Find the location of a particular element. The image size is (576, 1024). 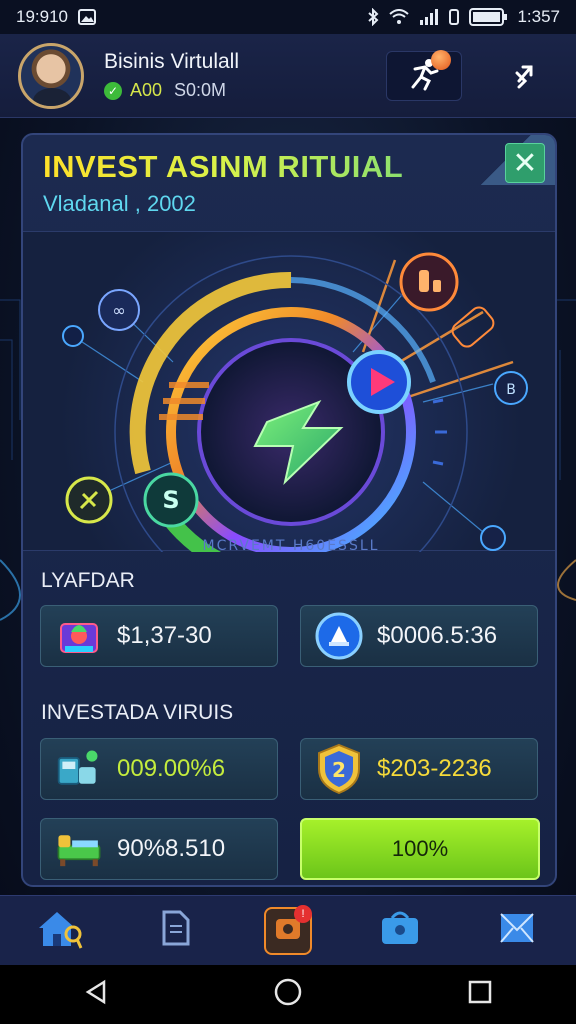

system-navigation is located at coordinates (288, 994).